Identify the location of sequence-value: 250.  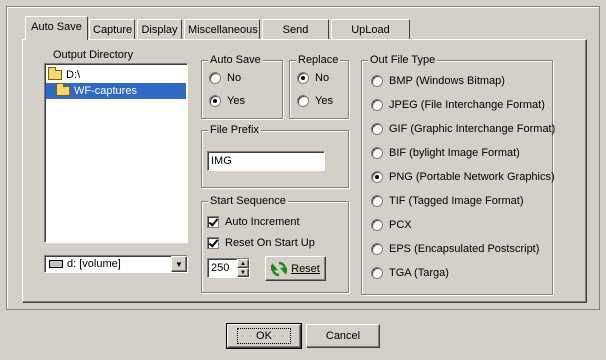
(220, 268).